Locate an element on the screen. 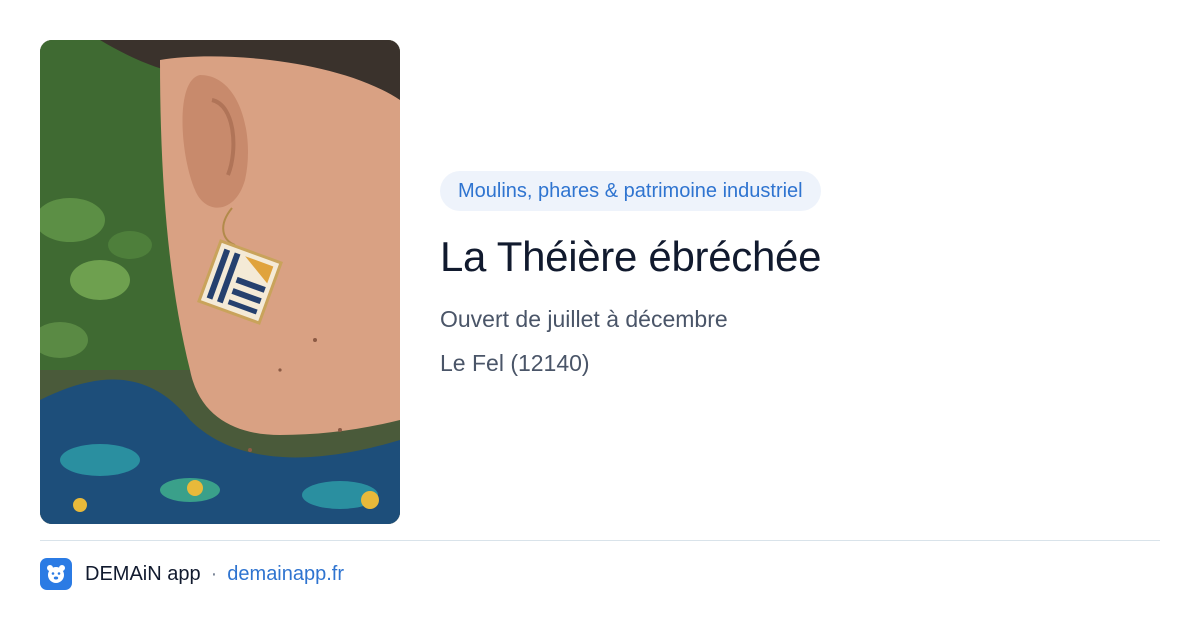 The width and height of the screenshot is (1200, 630). bear-face-icon is located at coordinates (56, 574).